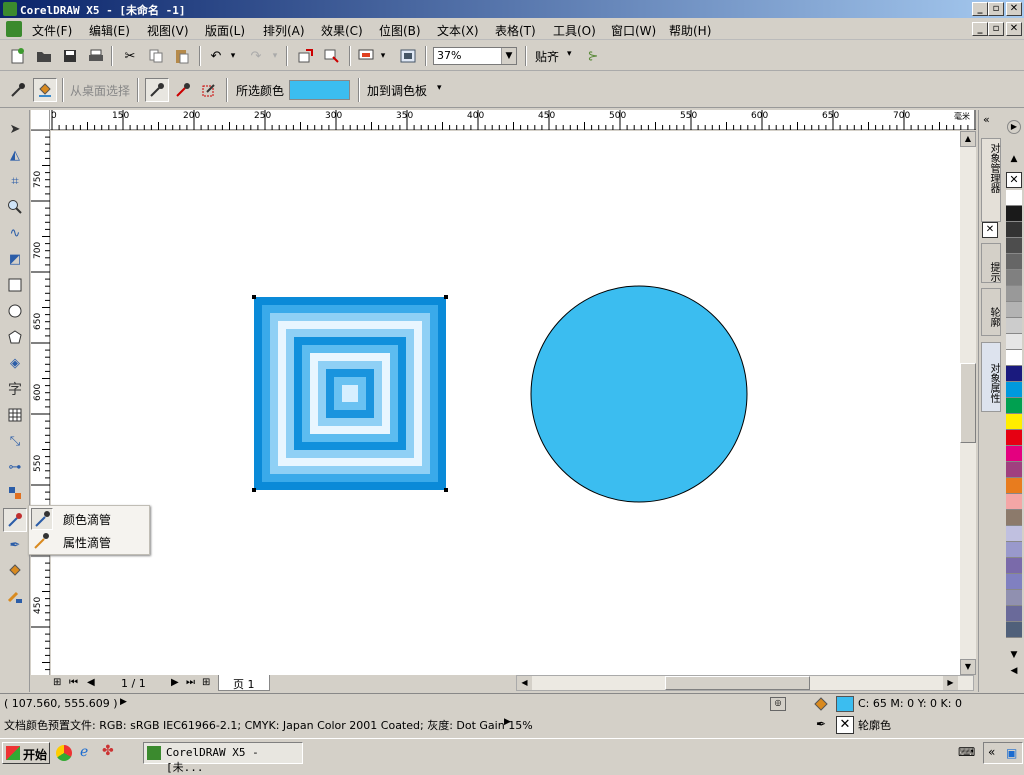  What do you see at coordinates (980, 9) in the screenshot?
I see `minimize-button: _` at bounding box center [980, 9].